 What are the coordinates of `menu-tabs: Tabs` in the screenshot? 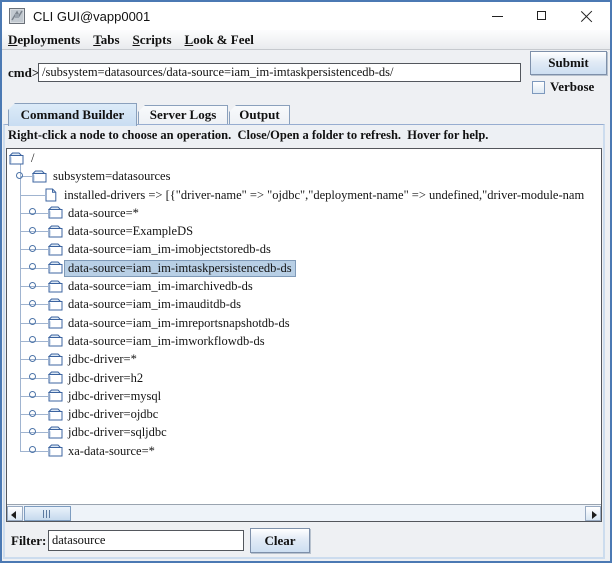 It's located at (106, 40).